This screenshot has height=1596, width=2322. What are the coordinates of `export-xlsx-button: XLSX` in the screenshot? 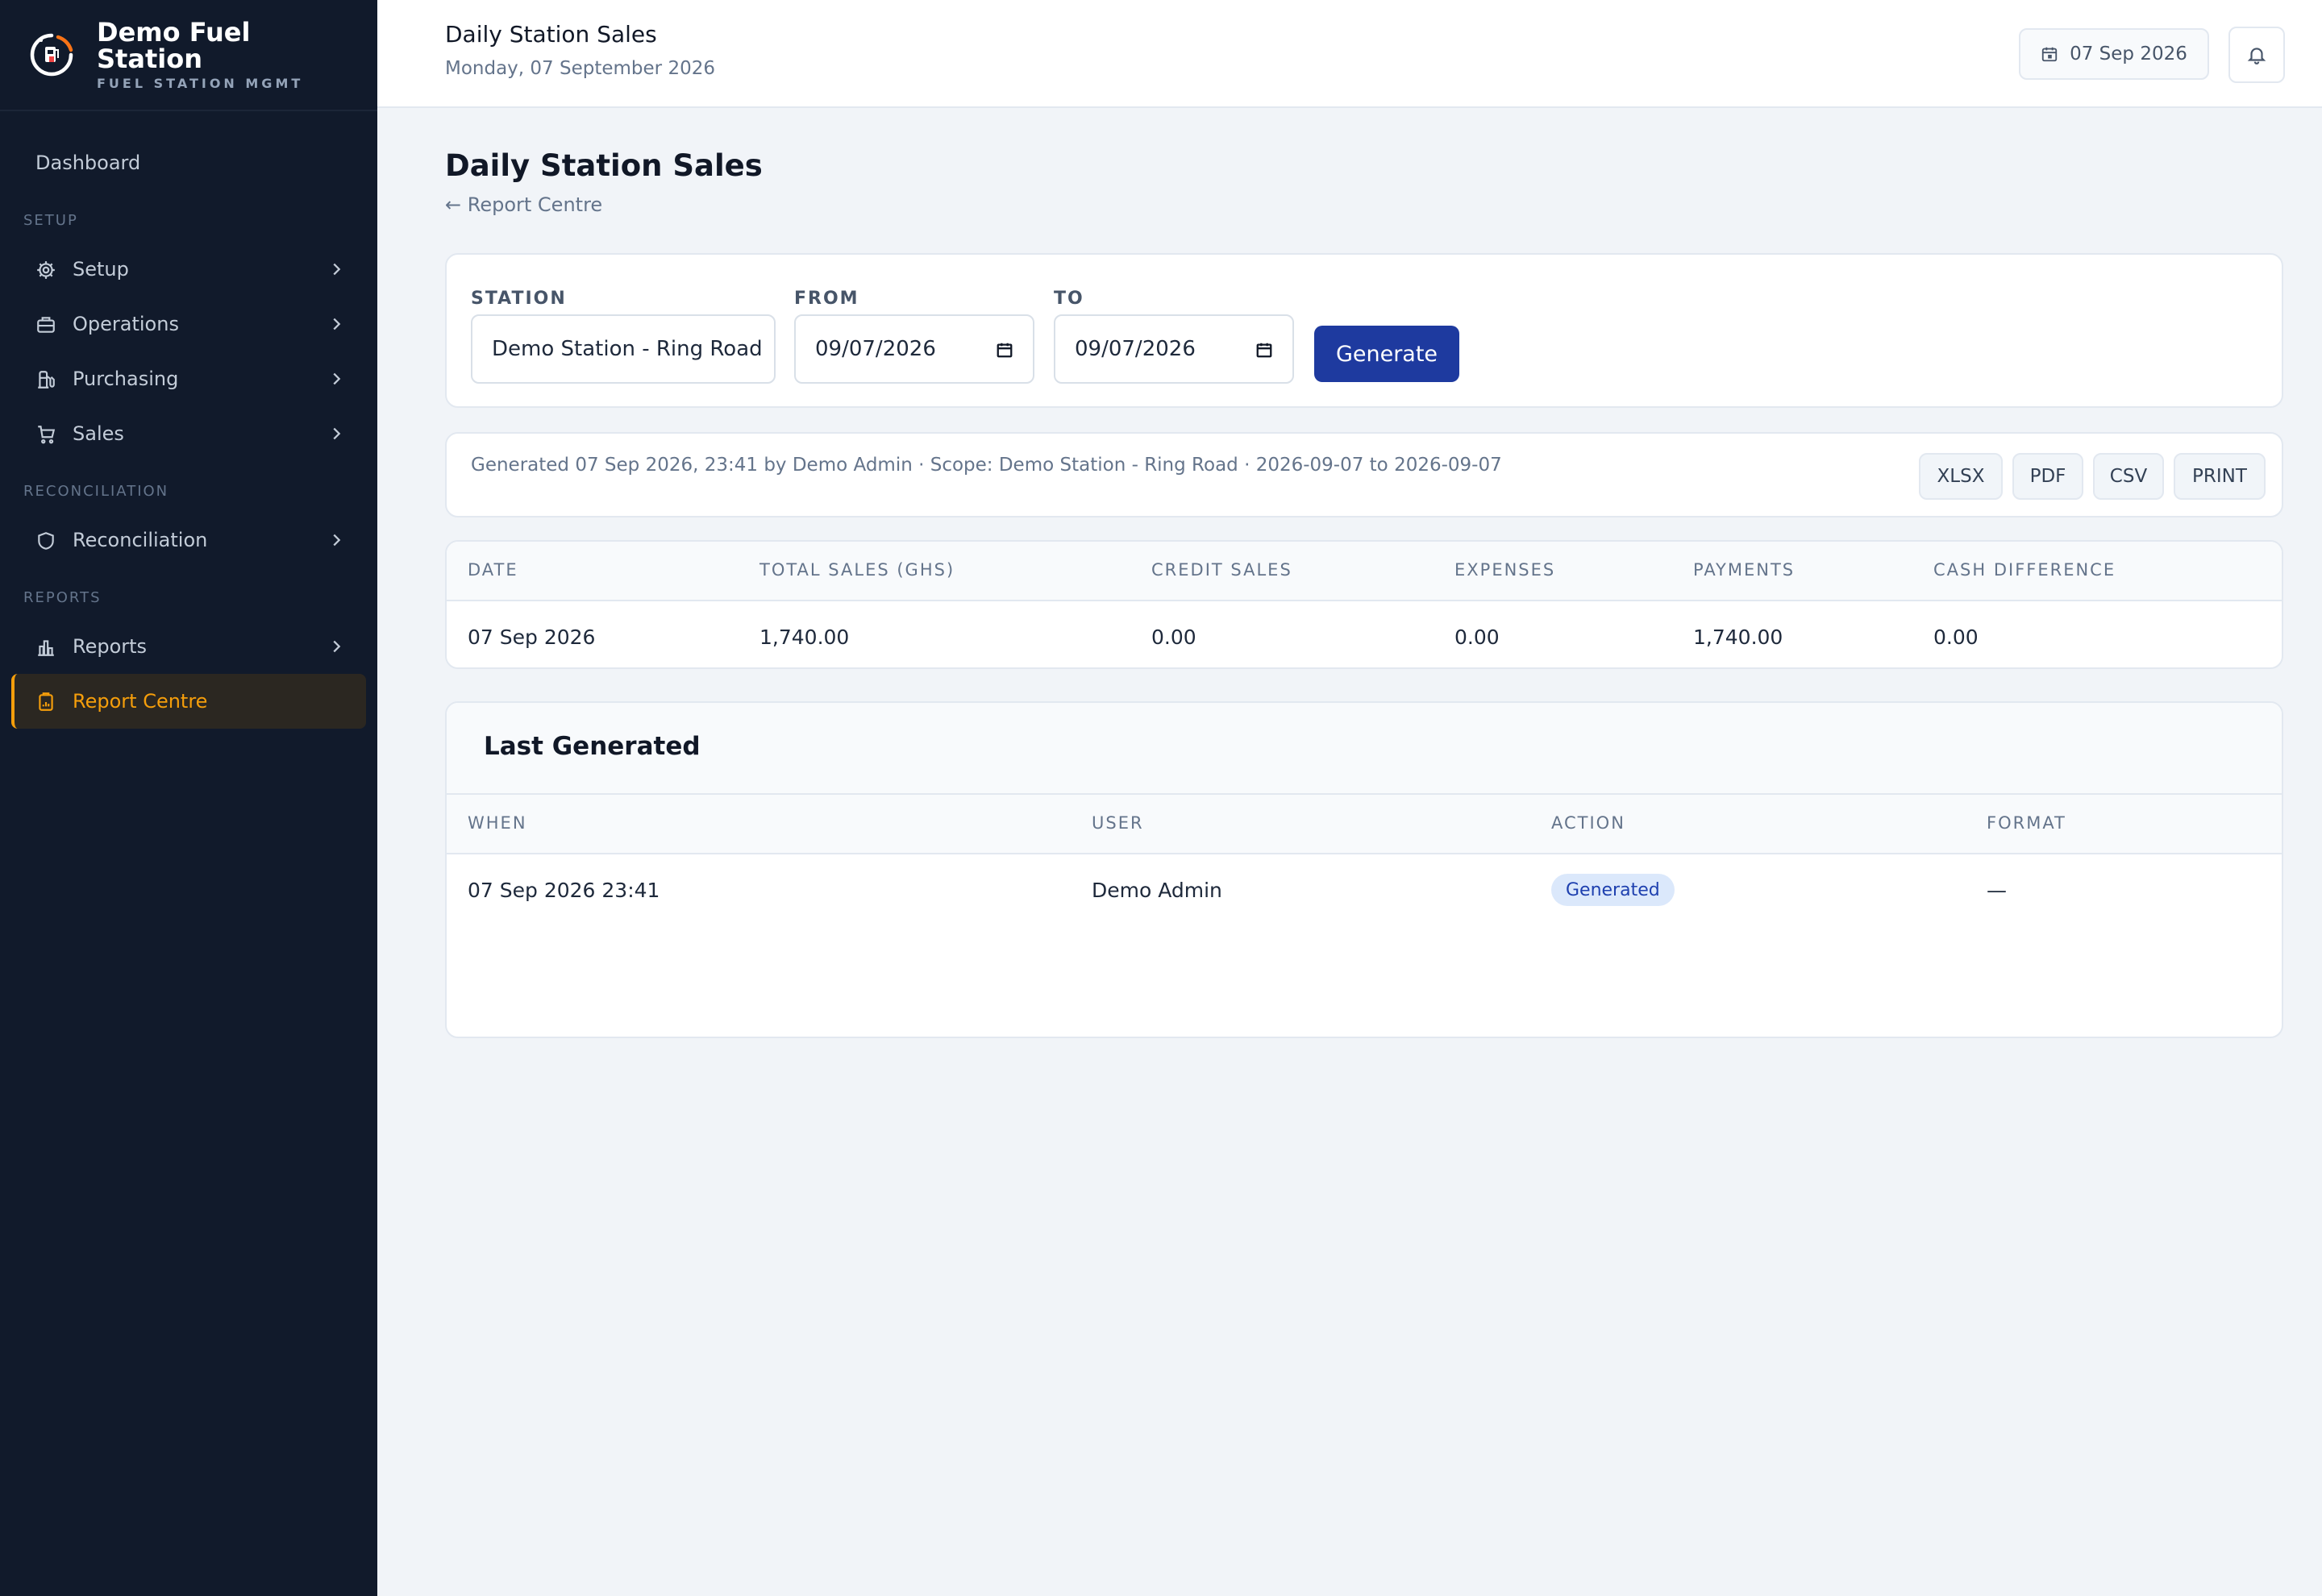 It's located at (1961, 476).